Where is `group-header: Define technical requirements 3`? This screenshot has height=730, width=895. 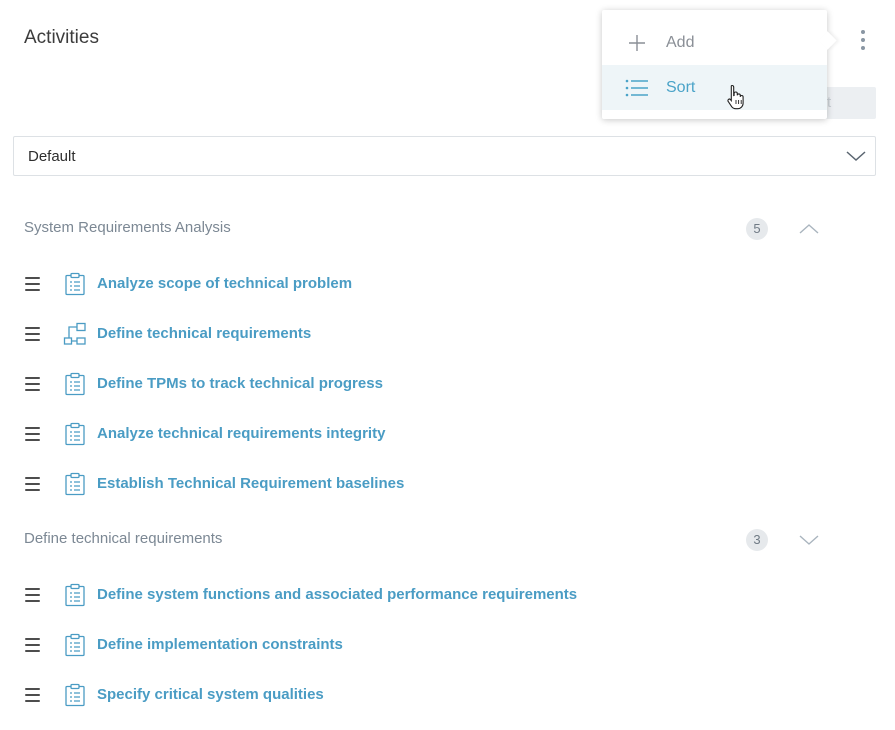
group-header: Define technical requirements 3 is located at coordinates (447, 540).